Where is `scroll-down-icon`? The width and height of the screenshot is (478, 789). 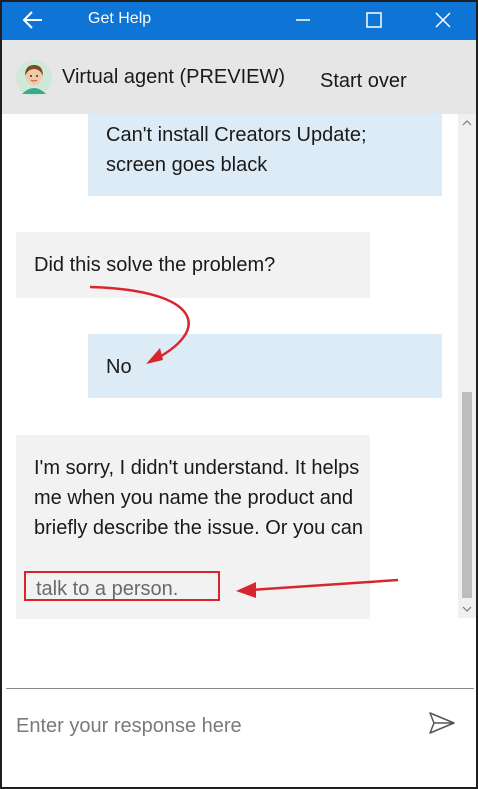 scroll-down-icon is located at coordinates (467, 609).